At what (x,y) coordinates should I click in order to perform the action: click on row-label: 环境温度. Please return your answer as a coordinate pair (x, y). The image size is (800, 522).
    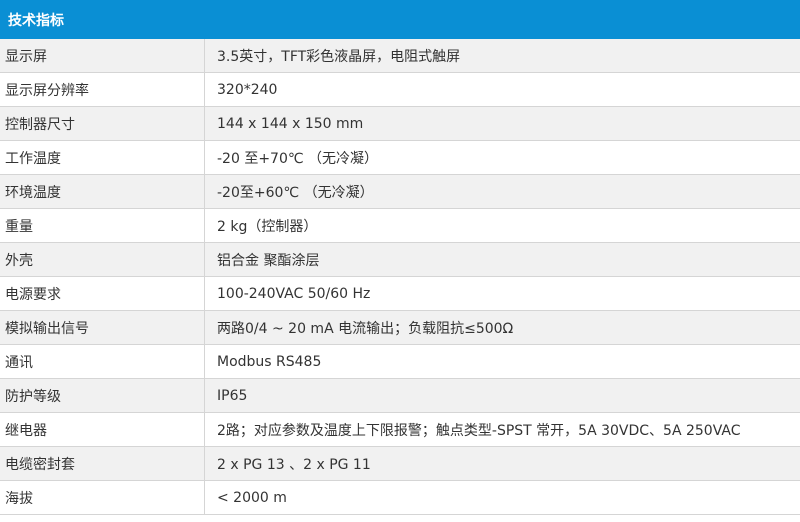
    Looking at the image, I should click on (102, 191).